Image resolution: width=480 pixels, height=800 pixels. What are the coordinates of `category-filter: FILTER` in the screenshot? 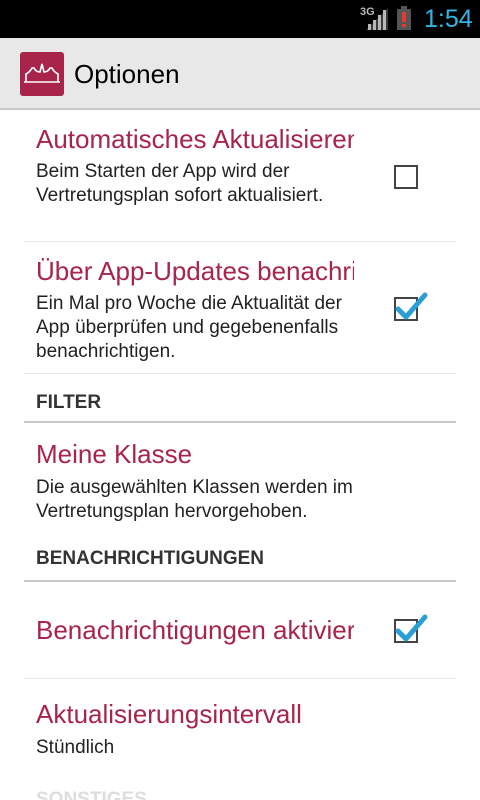 It's located at (240, 398).